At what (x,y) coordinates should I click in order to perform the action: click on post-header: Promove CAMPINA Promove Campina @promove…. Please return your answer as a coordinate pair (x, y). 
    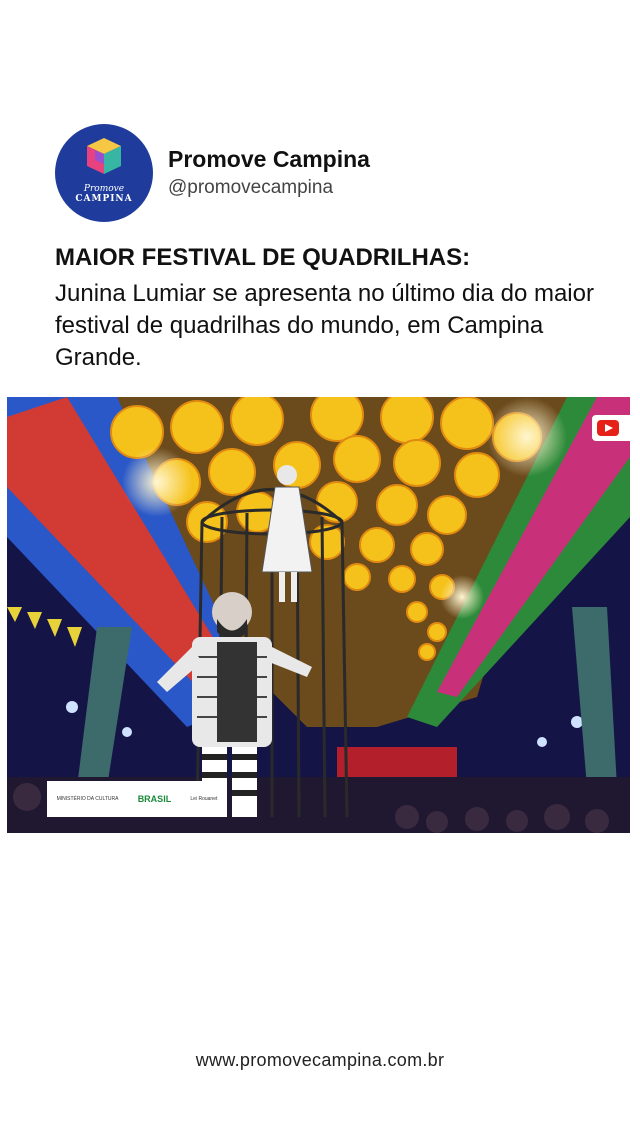
    Looking at the image, I should click on (212, 173).